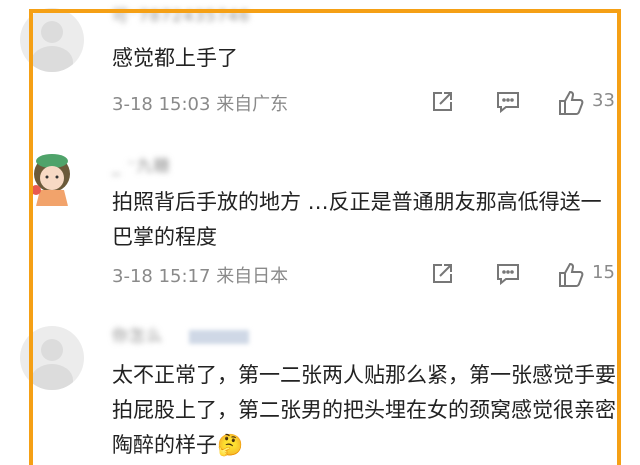  I want to click on comment-text: 拍照背后手放的地方 …反正是普通朋友那高低得送一巴掌的程度, so click(357, 219).